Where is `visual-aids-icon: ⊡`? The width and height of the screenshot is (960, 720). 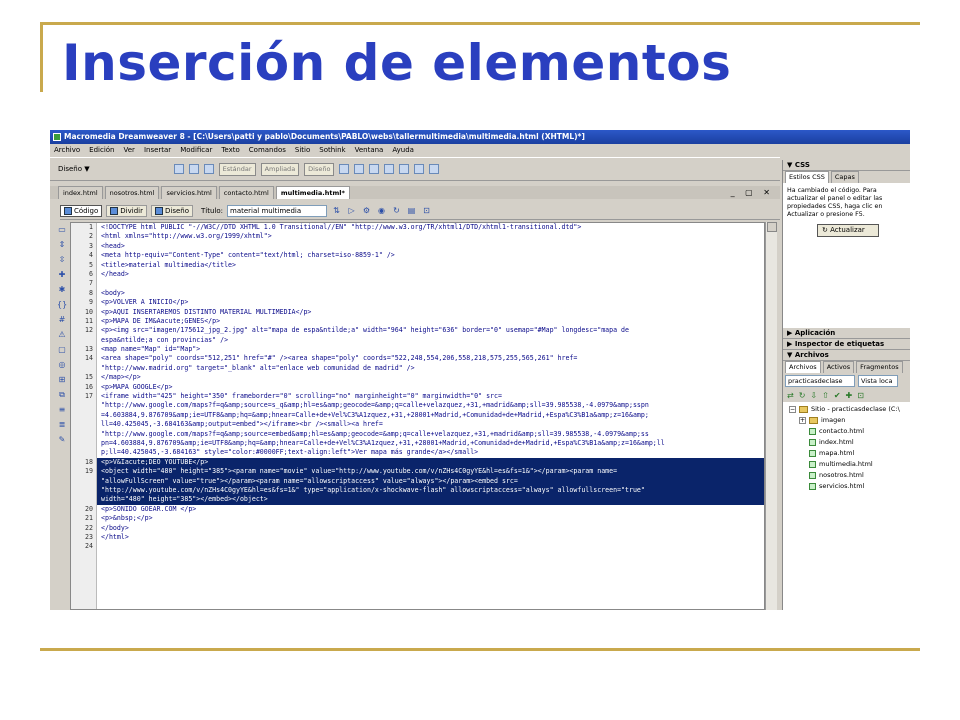
visual-aids-icon: ⊡ is located at coordinates (426, 211).